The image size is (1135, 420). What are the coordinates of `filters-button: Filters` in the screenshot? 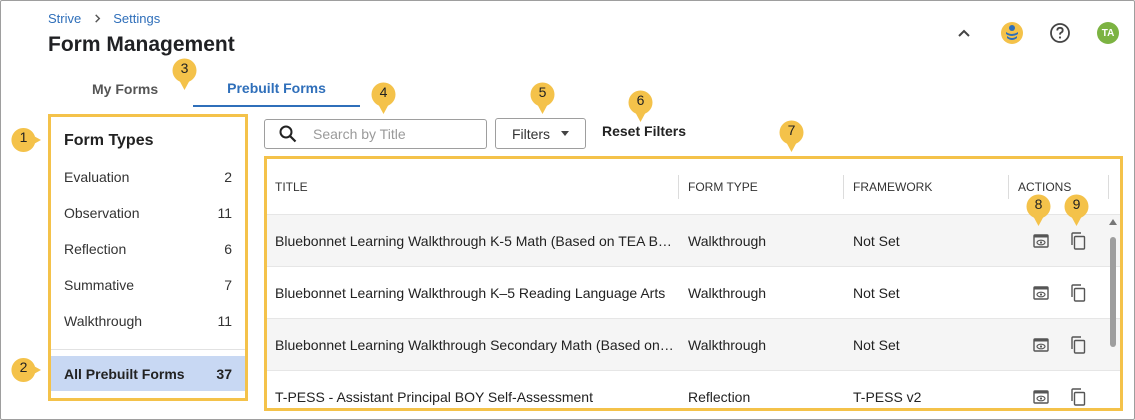 It's located at (540, 133).